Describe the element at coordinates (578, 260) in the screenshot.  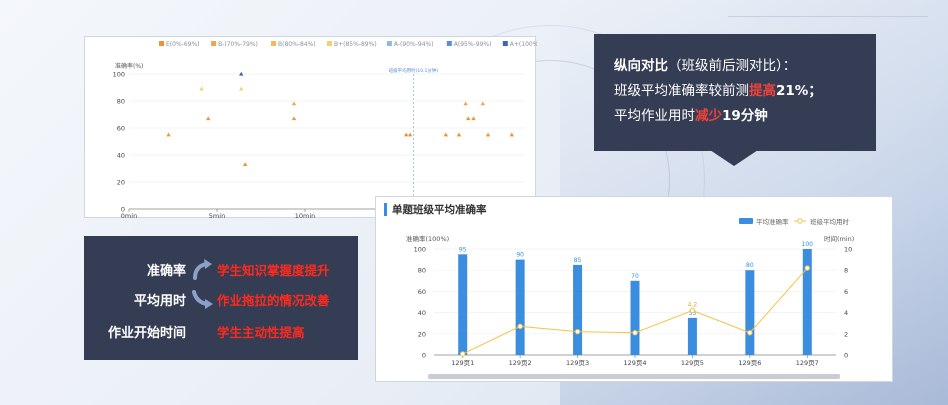
I see `bar-value-label: 85` at that location.